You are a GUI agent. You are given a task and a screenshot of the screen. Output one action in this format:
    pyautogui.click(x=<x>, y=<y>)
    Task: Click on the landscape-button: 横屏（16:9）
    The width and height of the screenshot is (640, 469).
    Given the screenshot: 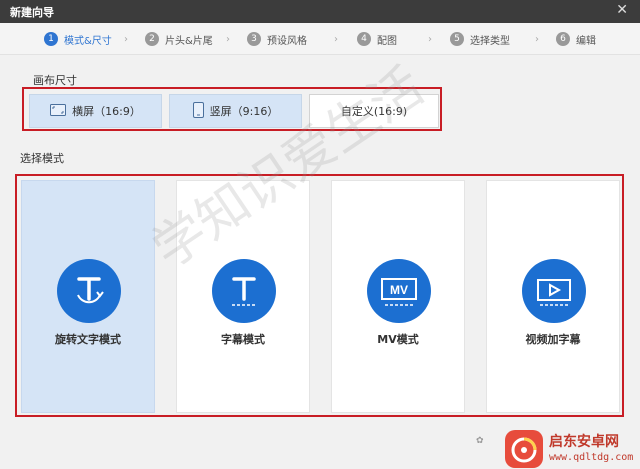 What is the action you would take?
    pyautogui.click(x=95, y=111)
    